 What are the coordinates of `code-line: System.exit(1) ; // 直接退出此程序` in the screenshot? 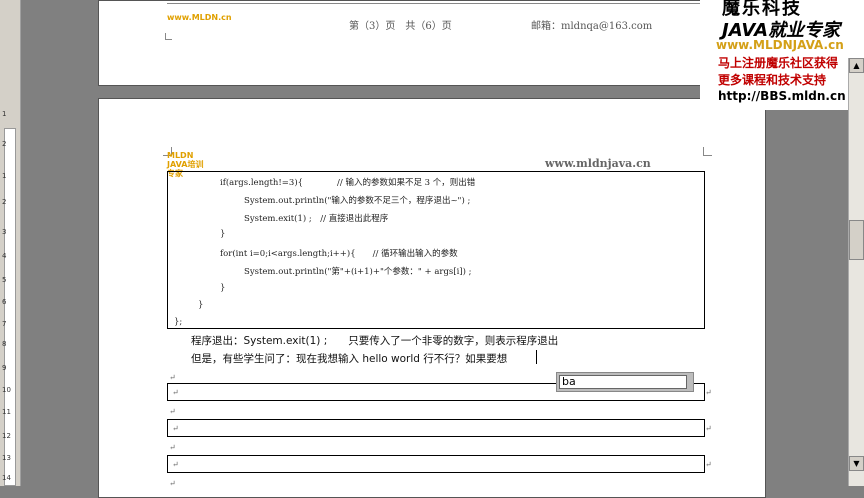 It's located at (316, 219).